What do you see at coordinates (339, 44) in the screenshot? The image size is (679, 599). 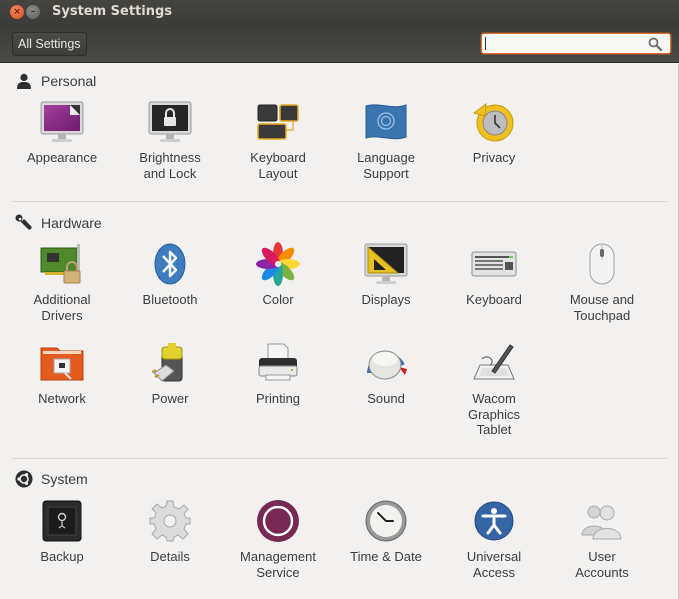 I see `toolbar: All Settings` at bounding box center [339, 44].